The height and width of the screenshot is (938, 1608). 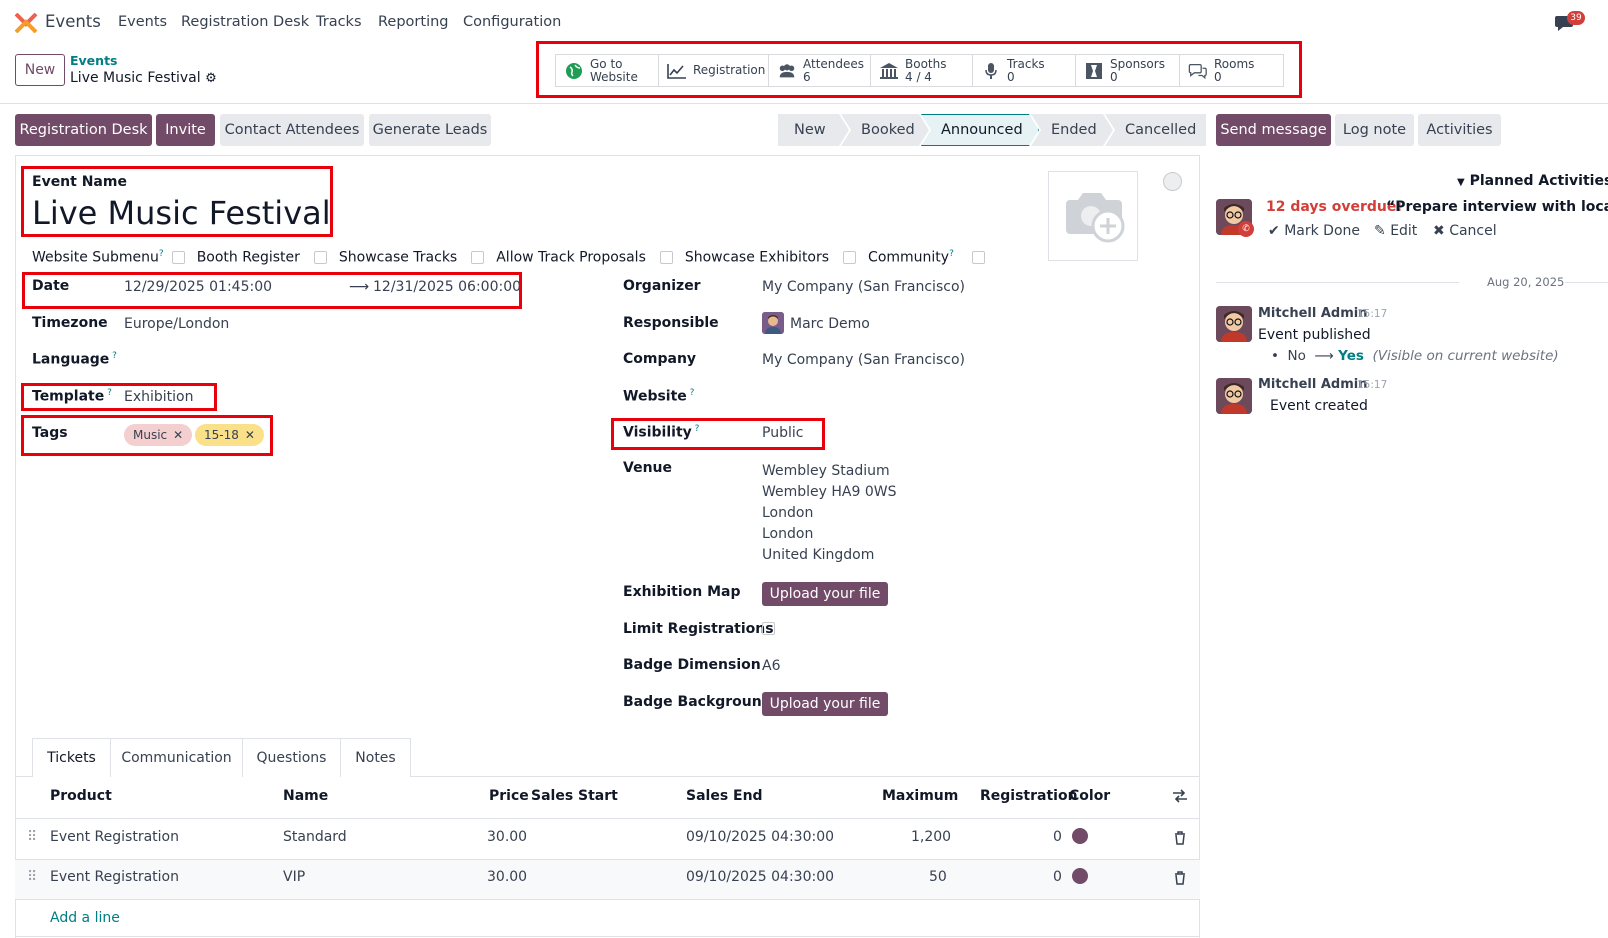 What do you see at coordinates (40, 70) in the screenshot?
I see `new-button: New` at bounding box center [40, 70].